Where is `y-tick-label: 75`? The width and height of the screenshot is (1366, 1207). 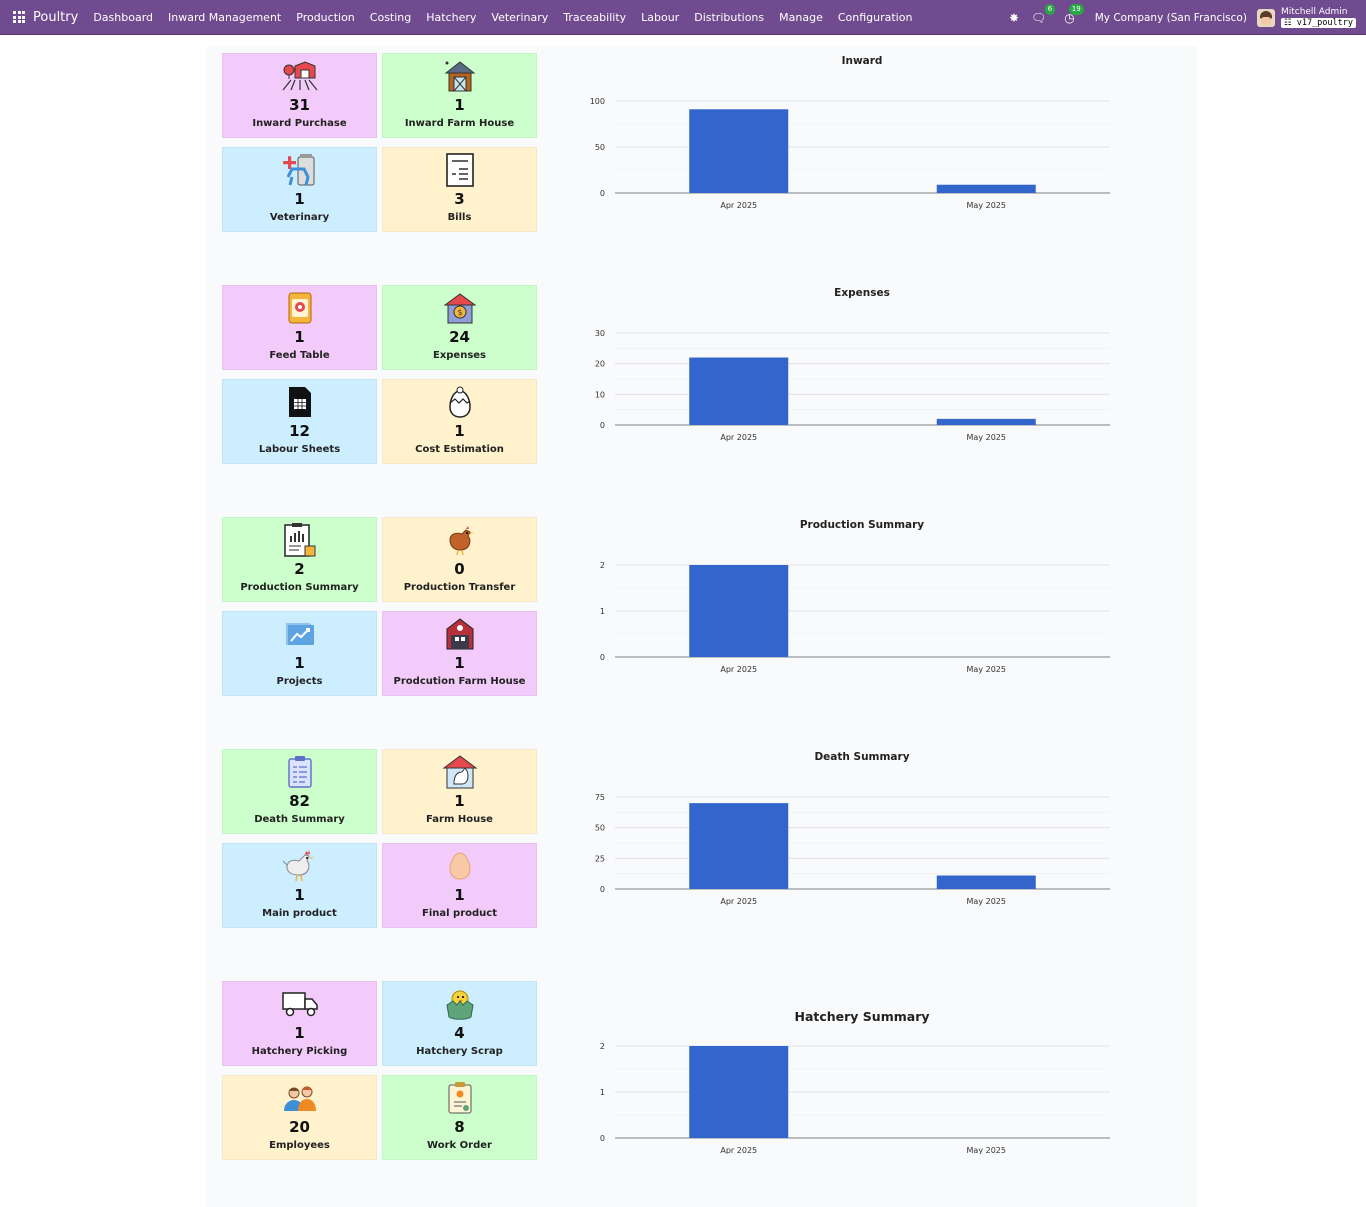 y-tick-label: 75 is located at coordinates (600, 797).